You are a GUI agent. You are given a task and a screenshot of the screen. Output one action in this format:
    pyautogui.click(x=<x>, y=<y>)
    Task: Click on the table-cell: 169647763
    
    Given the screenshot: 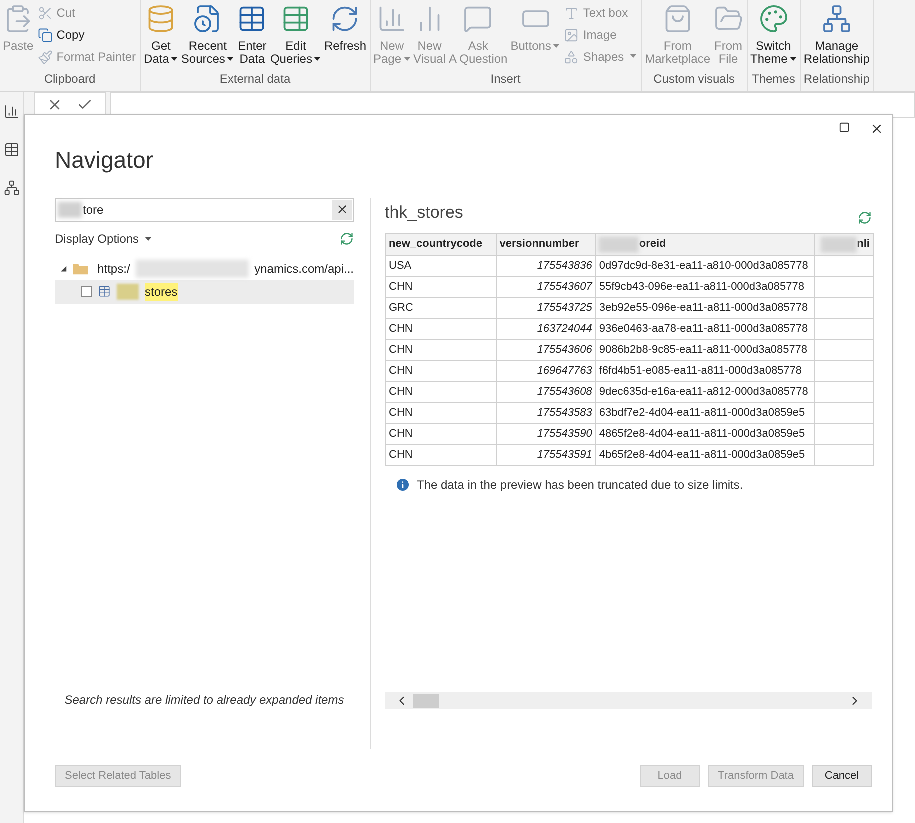 What is the action you would take?
    pyautogui.click(x=546, y=371)
    